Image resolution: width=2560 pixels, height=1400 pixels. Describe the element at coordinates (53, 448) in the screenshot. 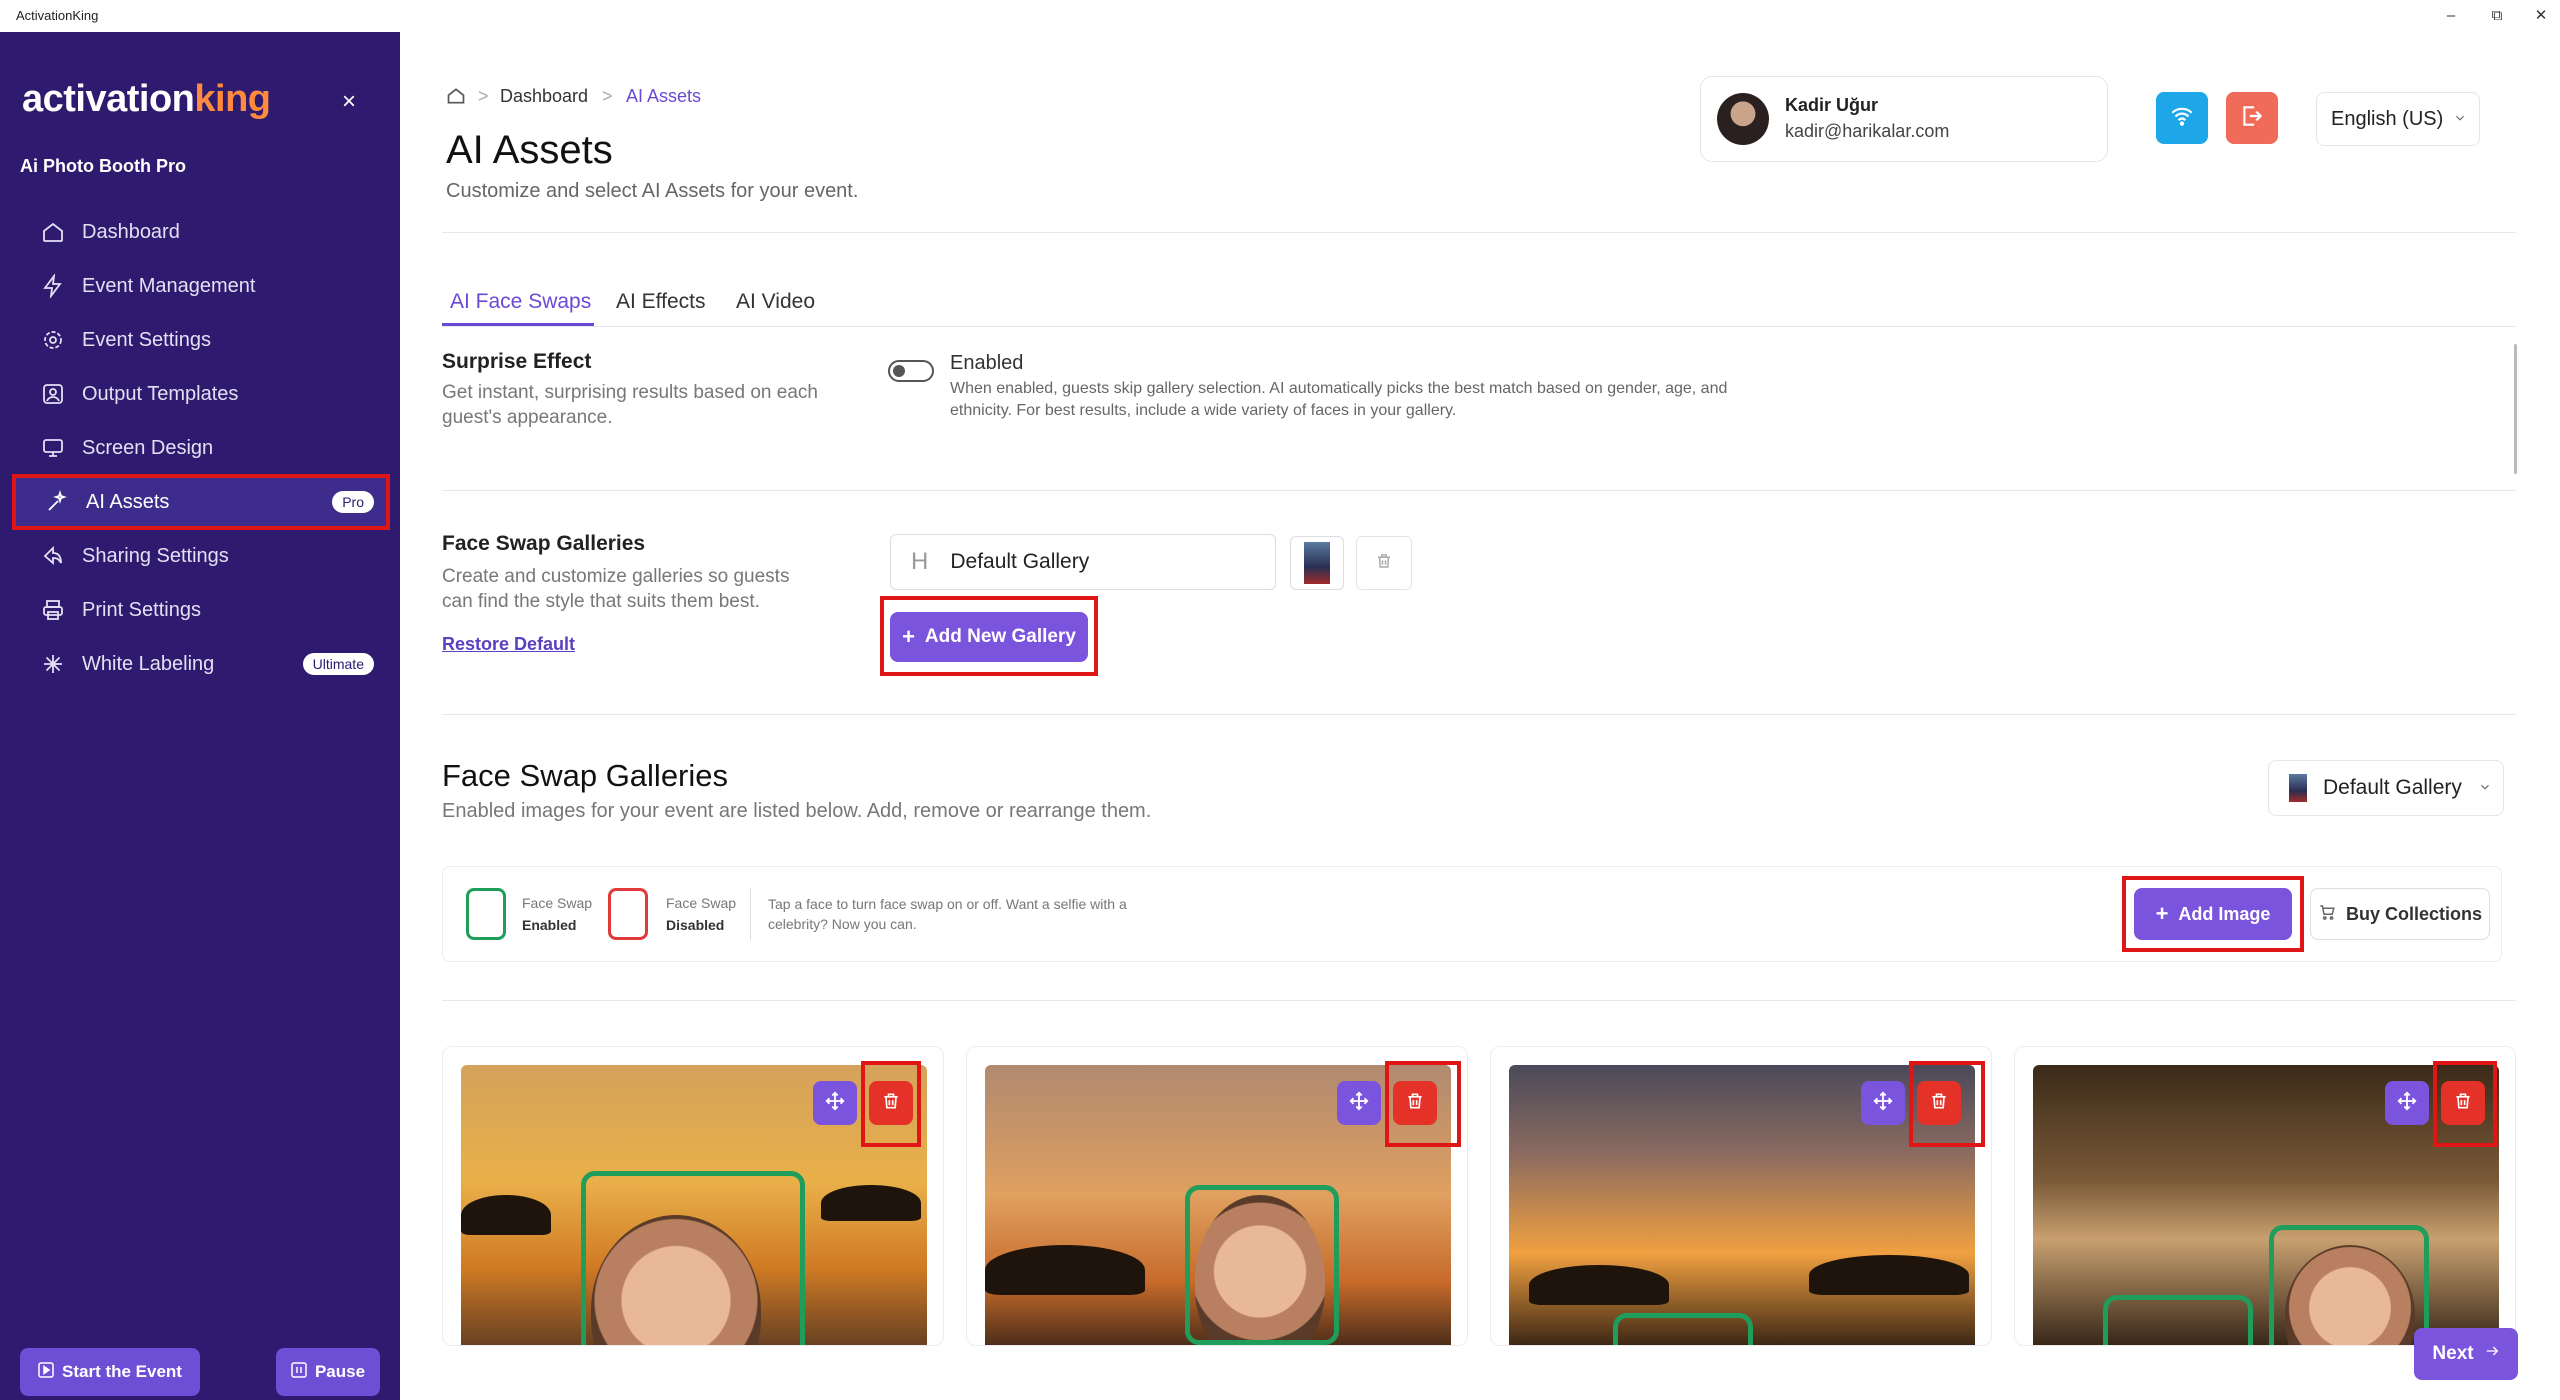

I see `monitor-icon` at that location.